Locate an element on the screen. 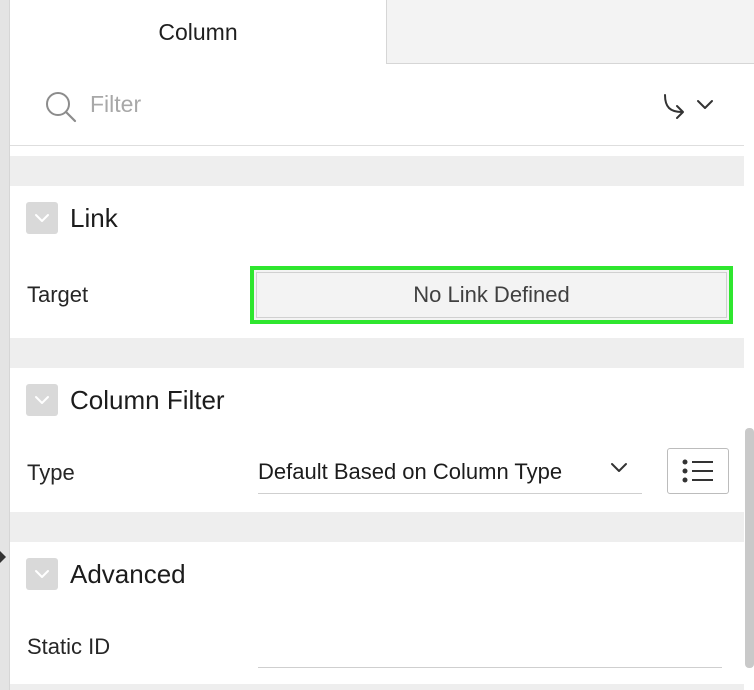 The width and height of the screenshot is (754, 690). link-target-inner-border is located at coordinates (491, 295).